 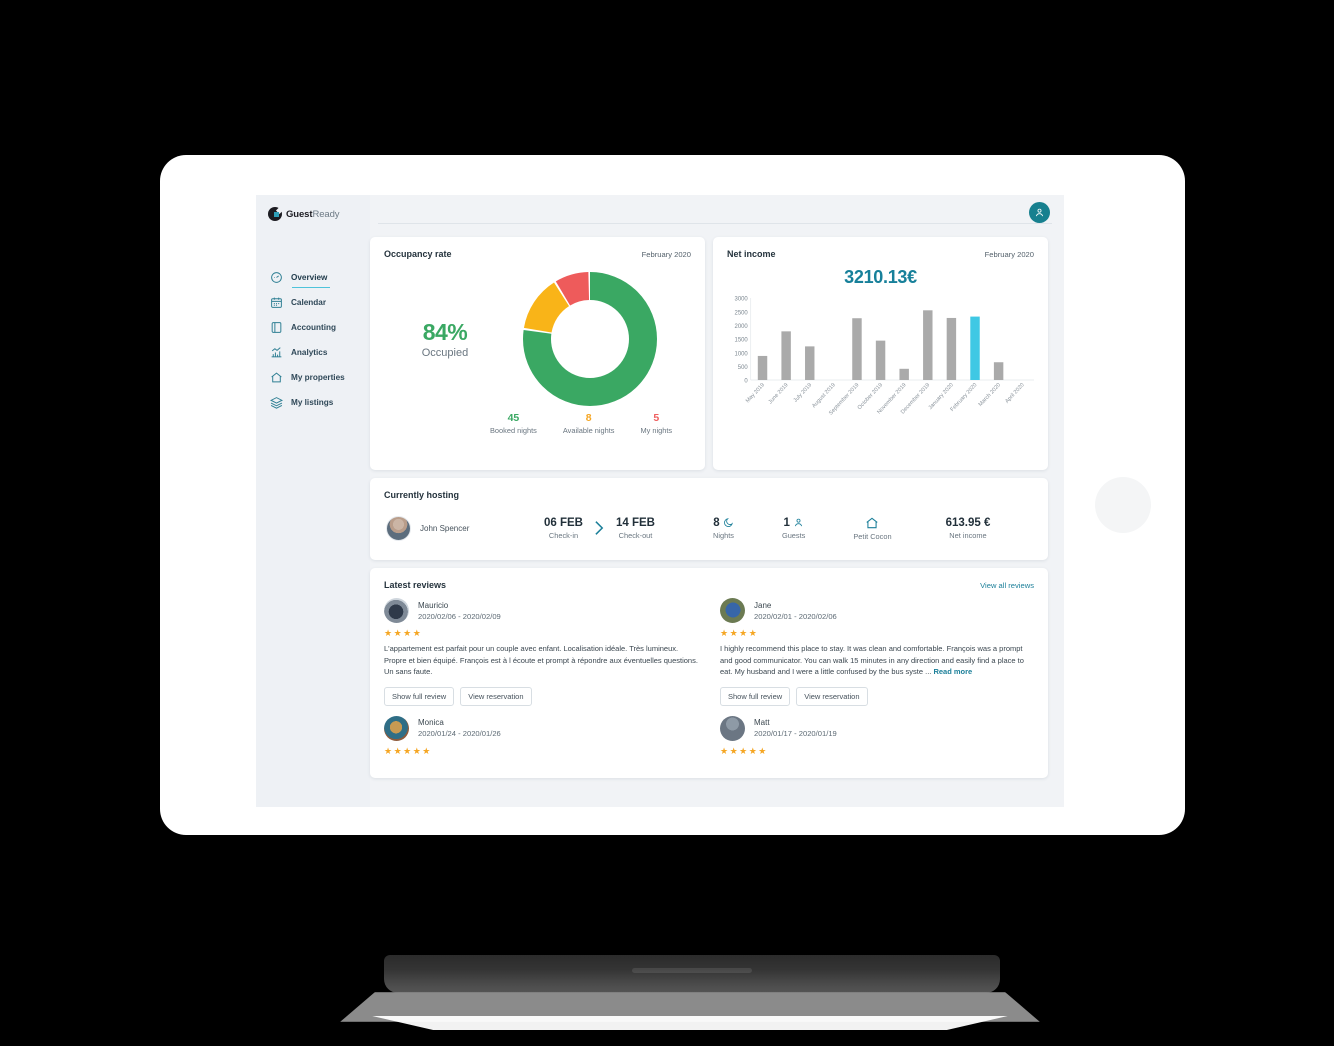 I want to click on review-dates: 2020/01/24 - 2020/01/26, so click(x=459, y=734).